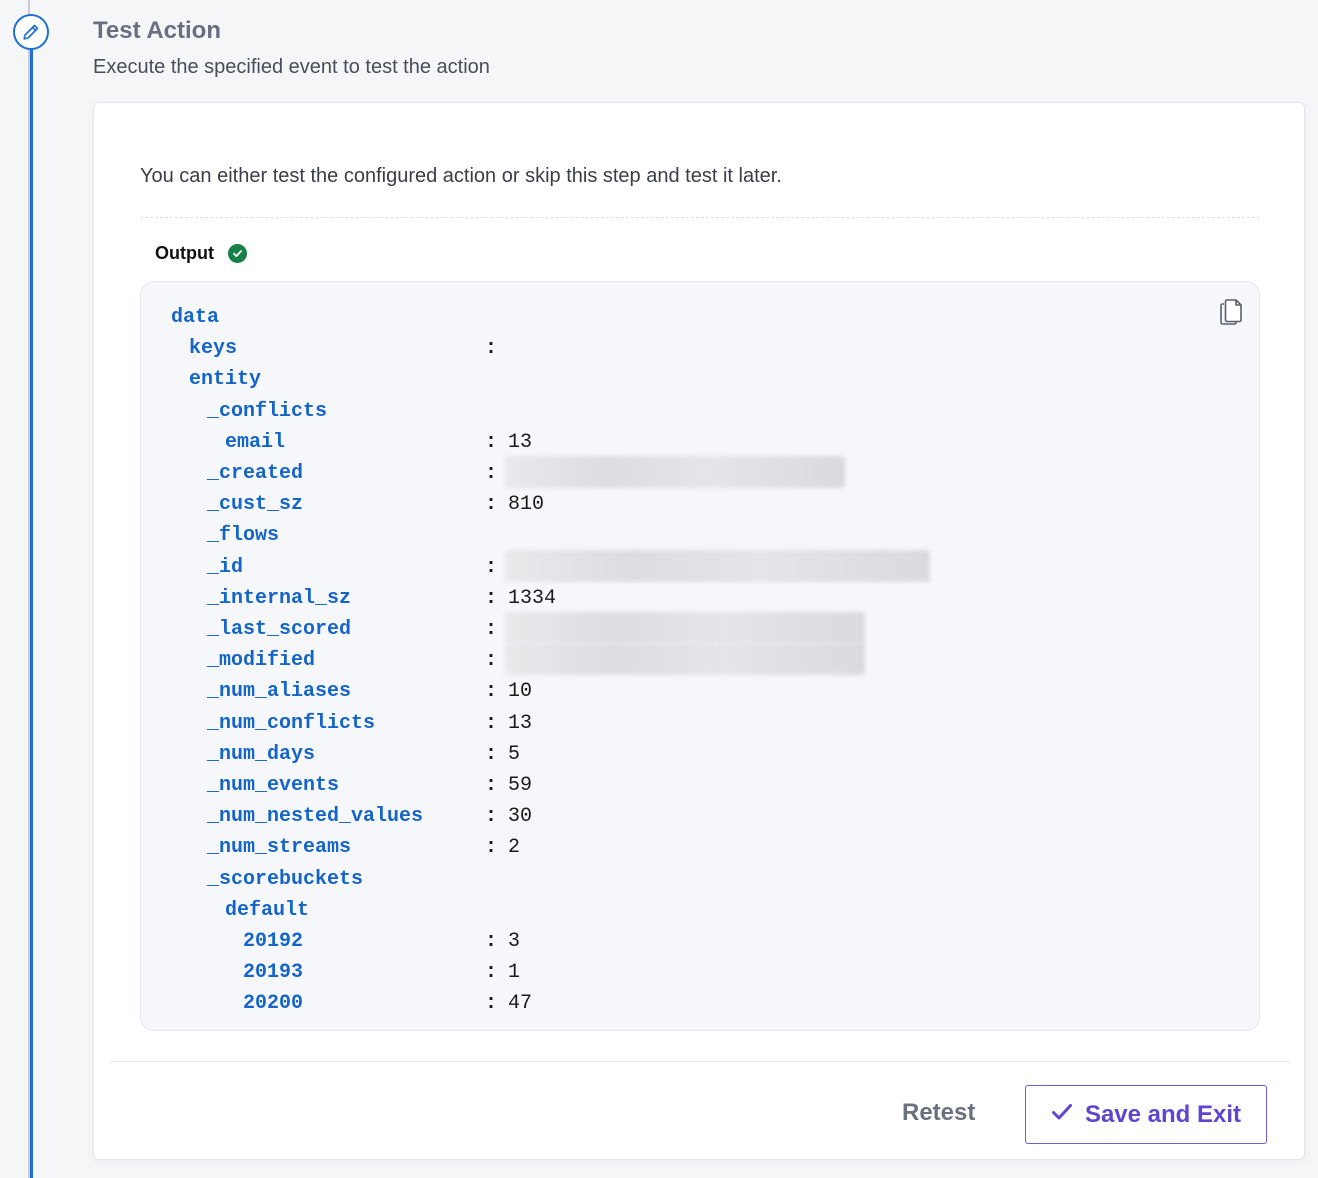 This screenshot has width=1318, height=1178. I want to click on output-key: _id, so click(225, 567).